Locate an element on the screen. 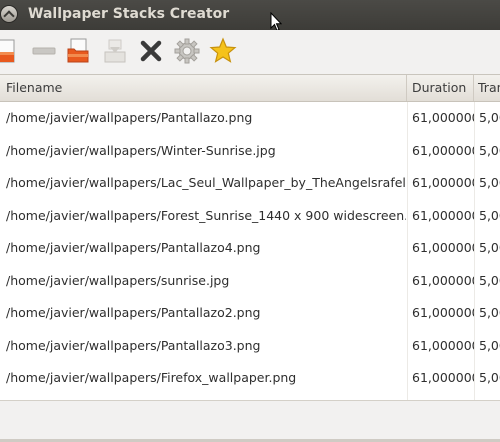 Image resolution: width=500 pixels, height=442 pixels. window-title: Wallpaper Stacks Creator is located at coordinates (129, 14).